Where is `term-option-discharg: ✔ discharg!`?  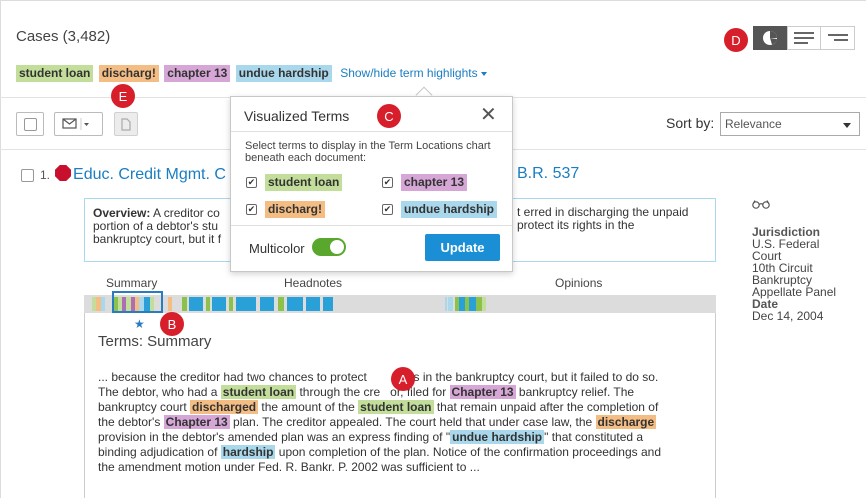 term-option-discharg: ✔ discharg! is located at coordinates (286, 209).